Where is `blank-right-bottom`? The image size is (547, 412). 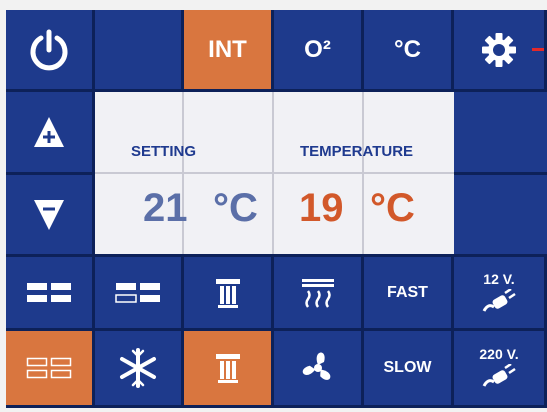
blank-right-bottom is located at coordinates (500, 216).